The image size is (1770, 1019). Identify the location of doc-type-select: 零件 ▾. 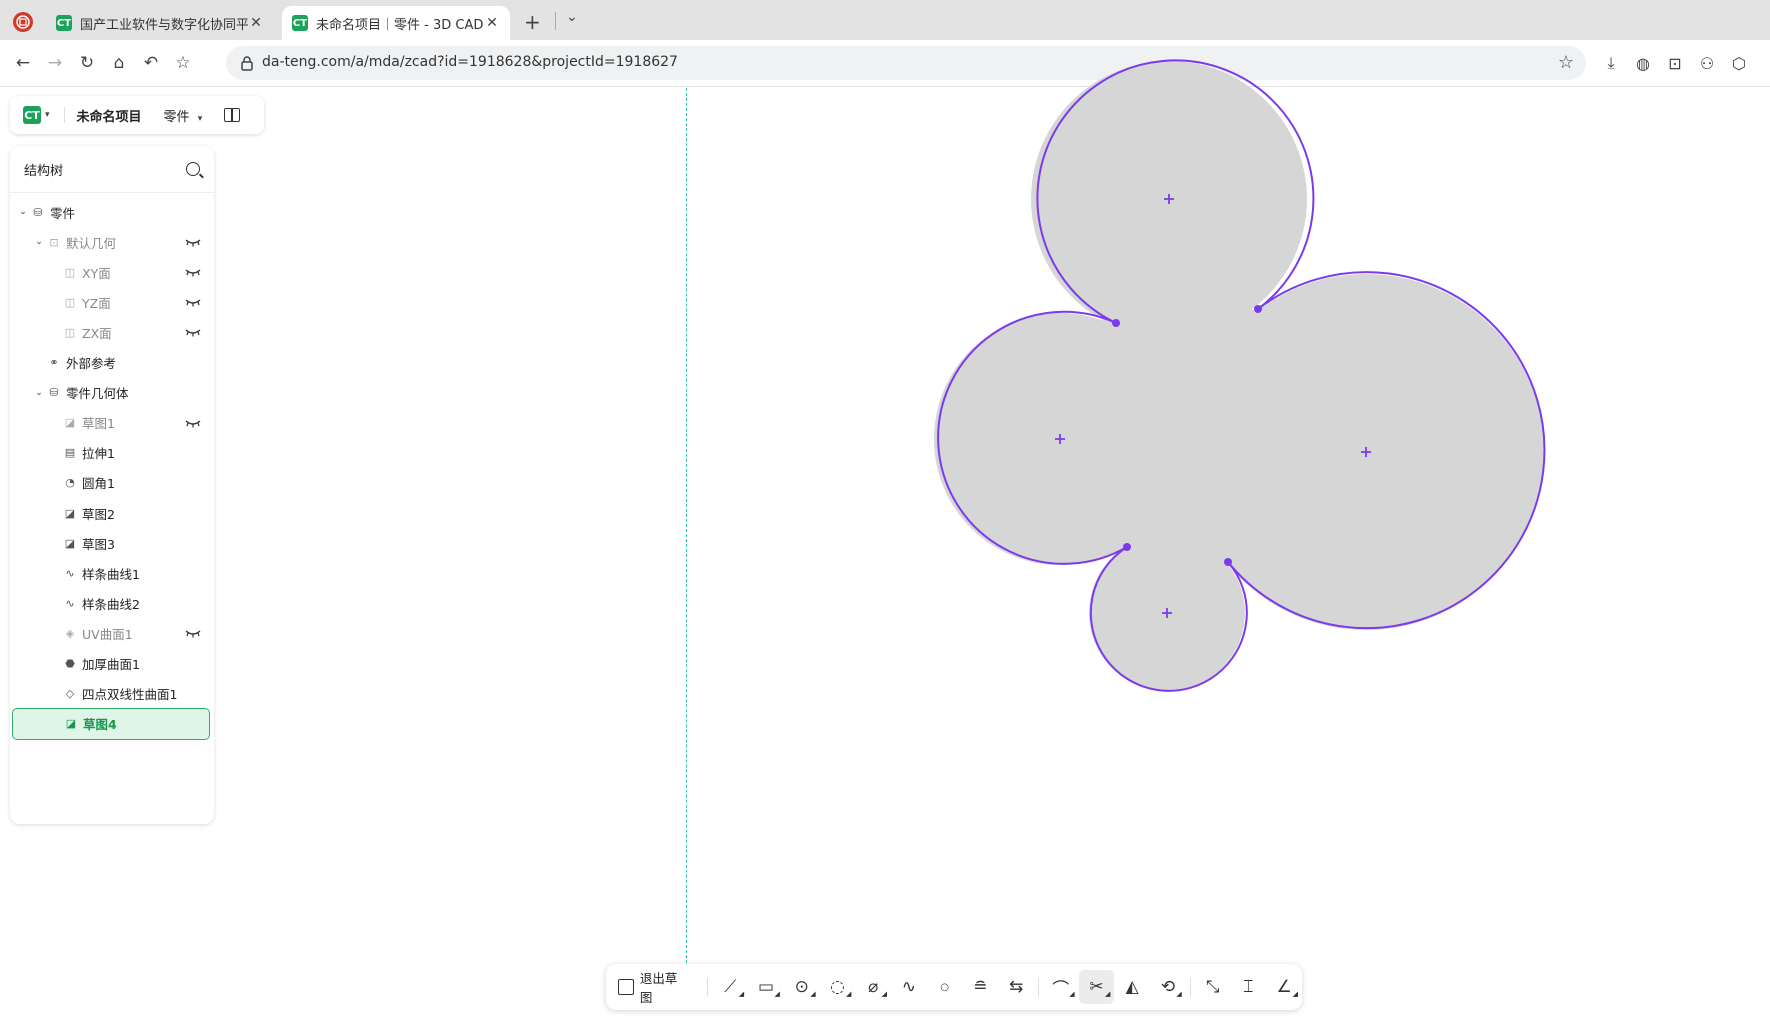
(183, 115).